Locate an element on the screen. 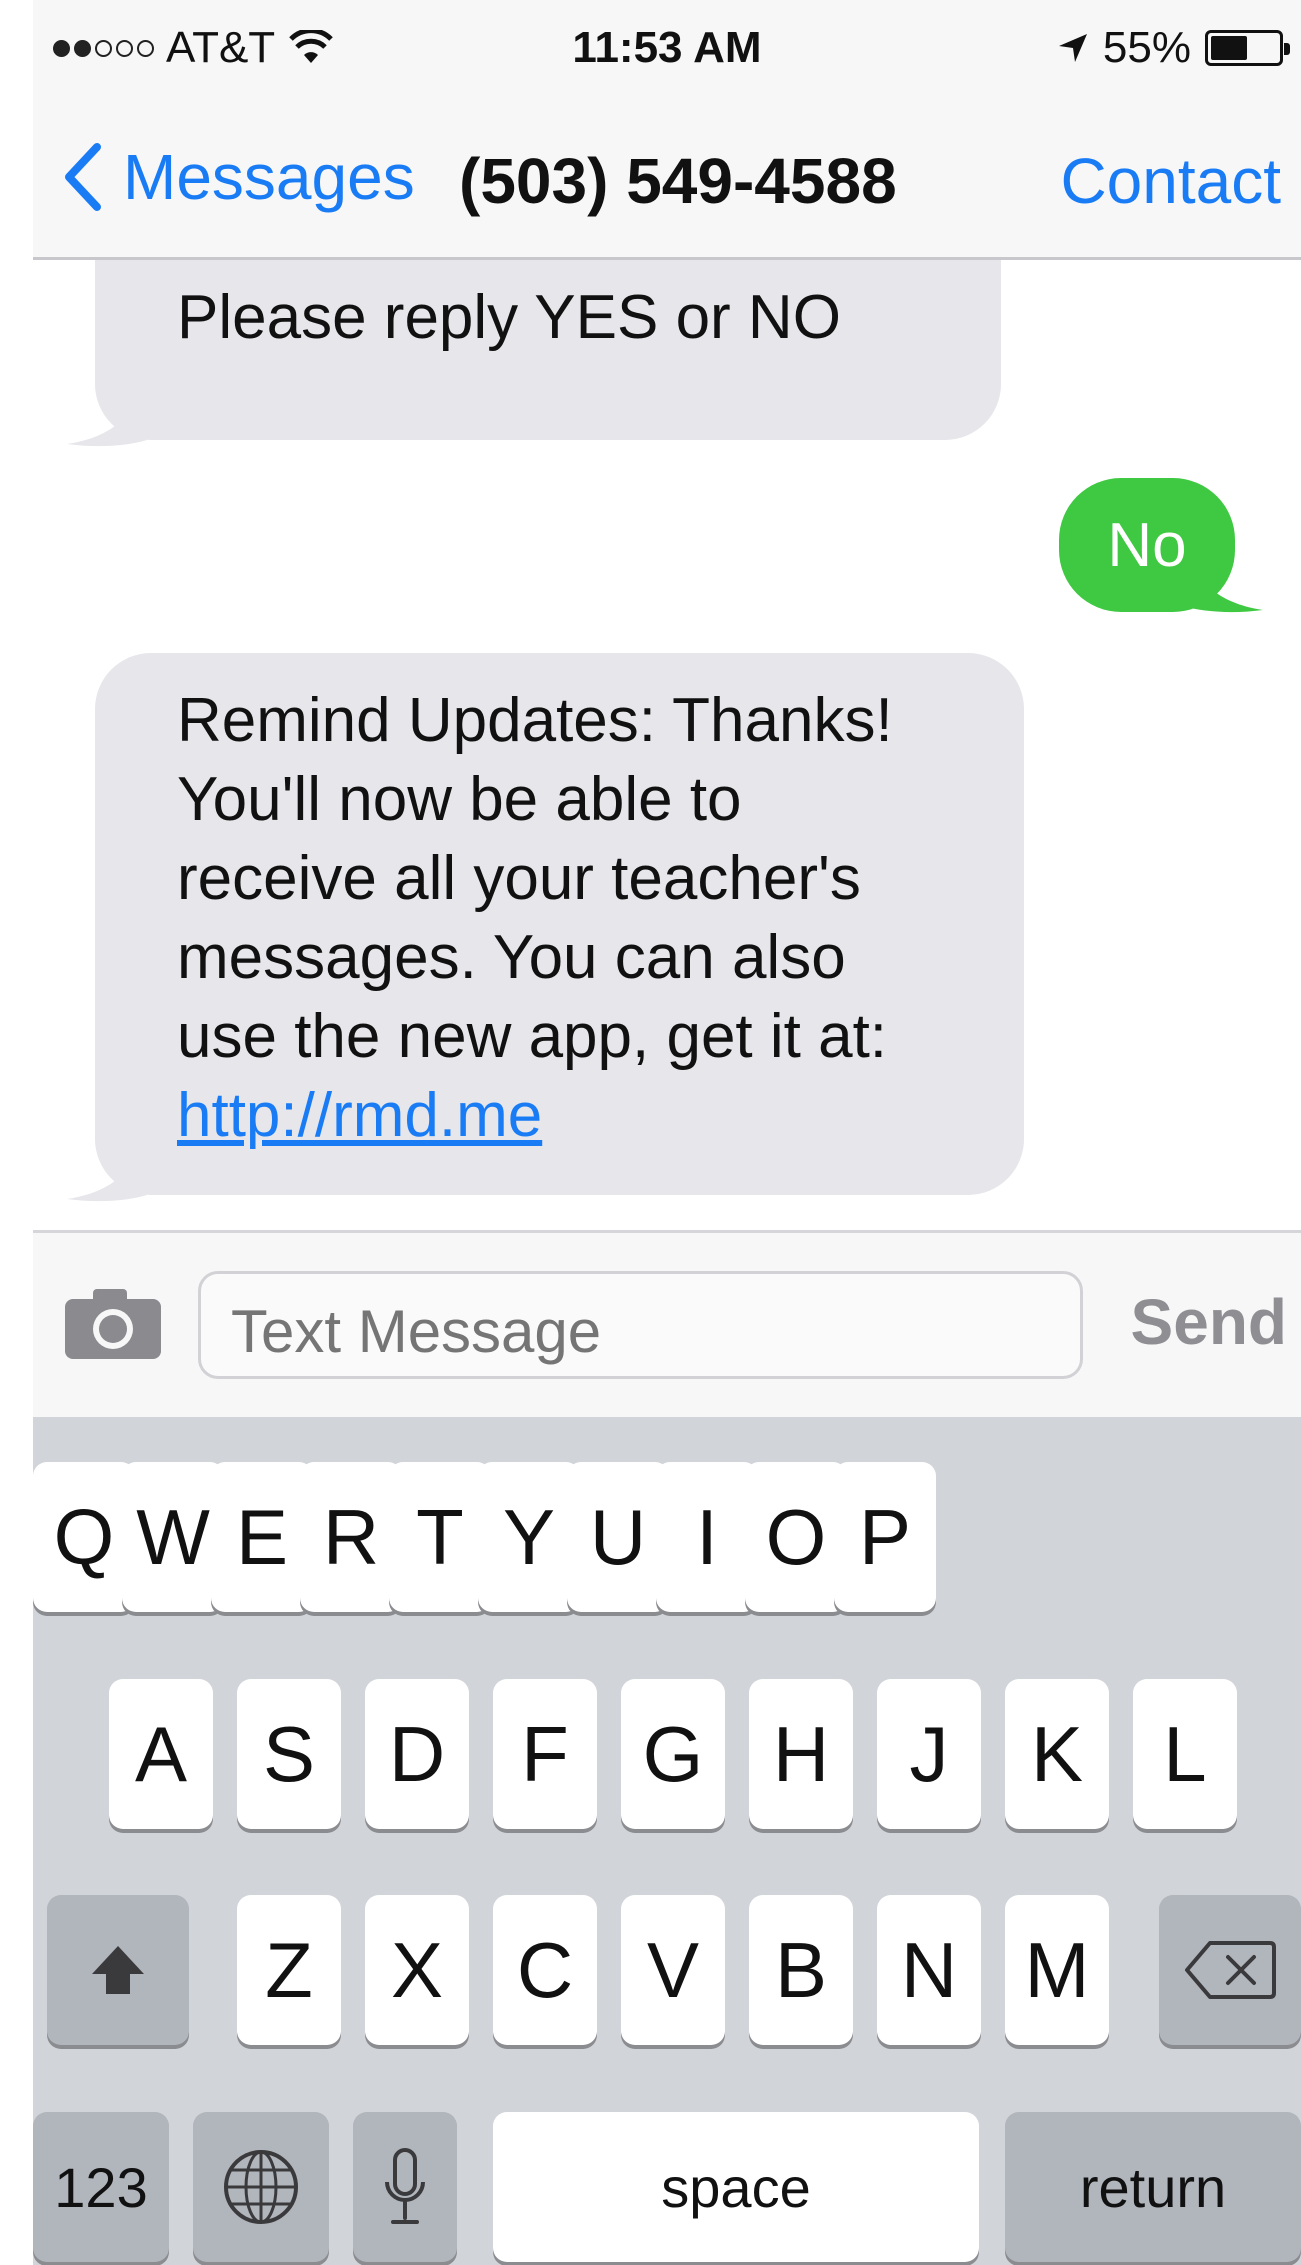 Image resolution: width=1301 pixels, height=2265 pixels. contact-button: Contact is located at coordinates (1170, 181).